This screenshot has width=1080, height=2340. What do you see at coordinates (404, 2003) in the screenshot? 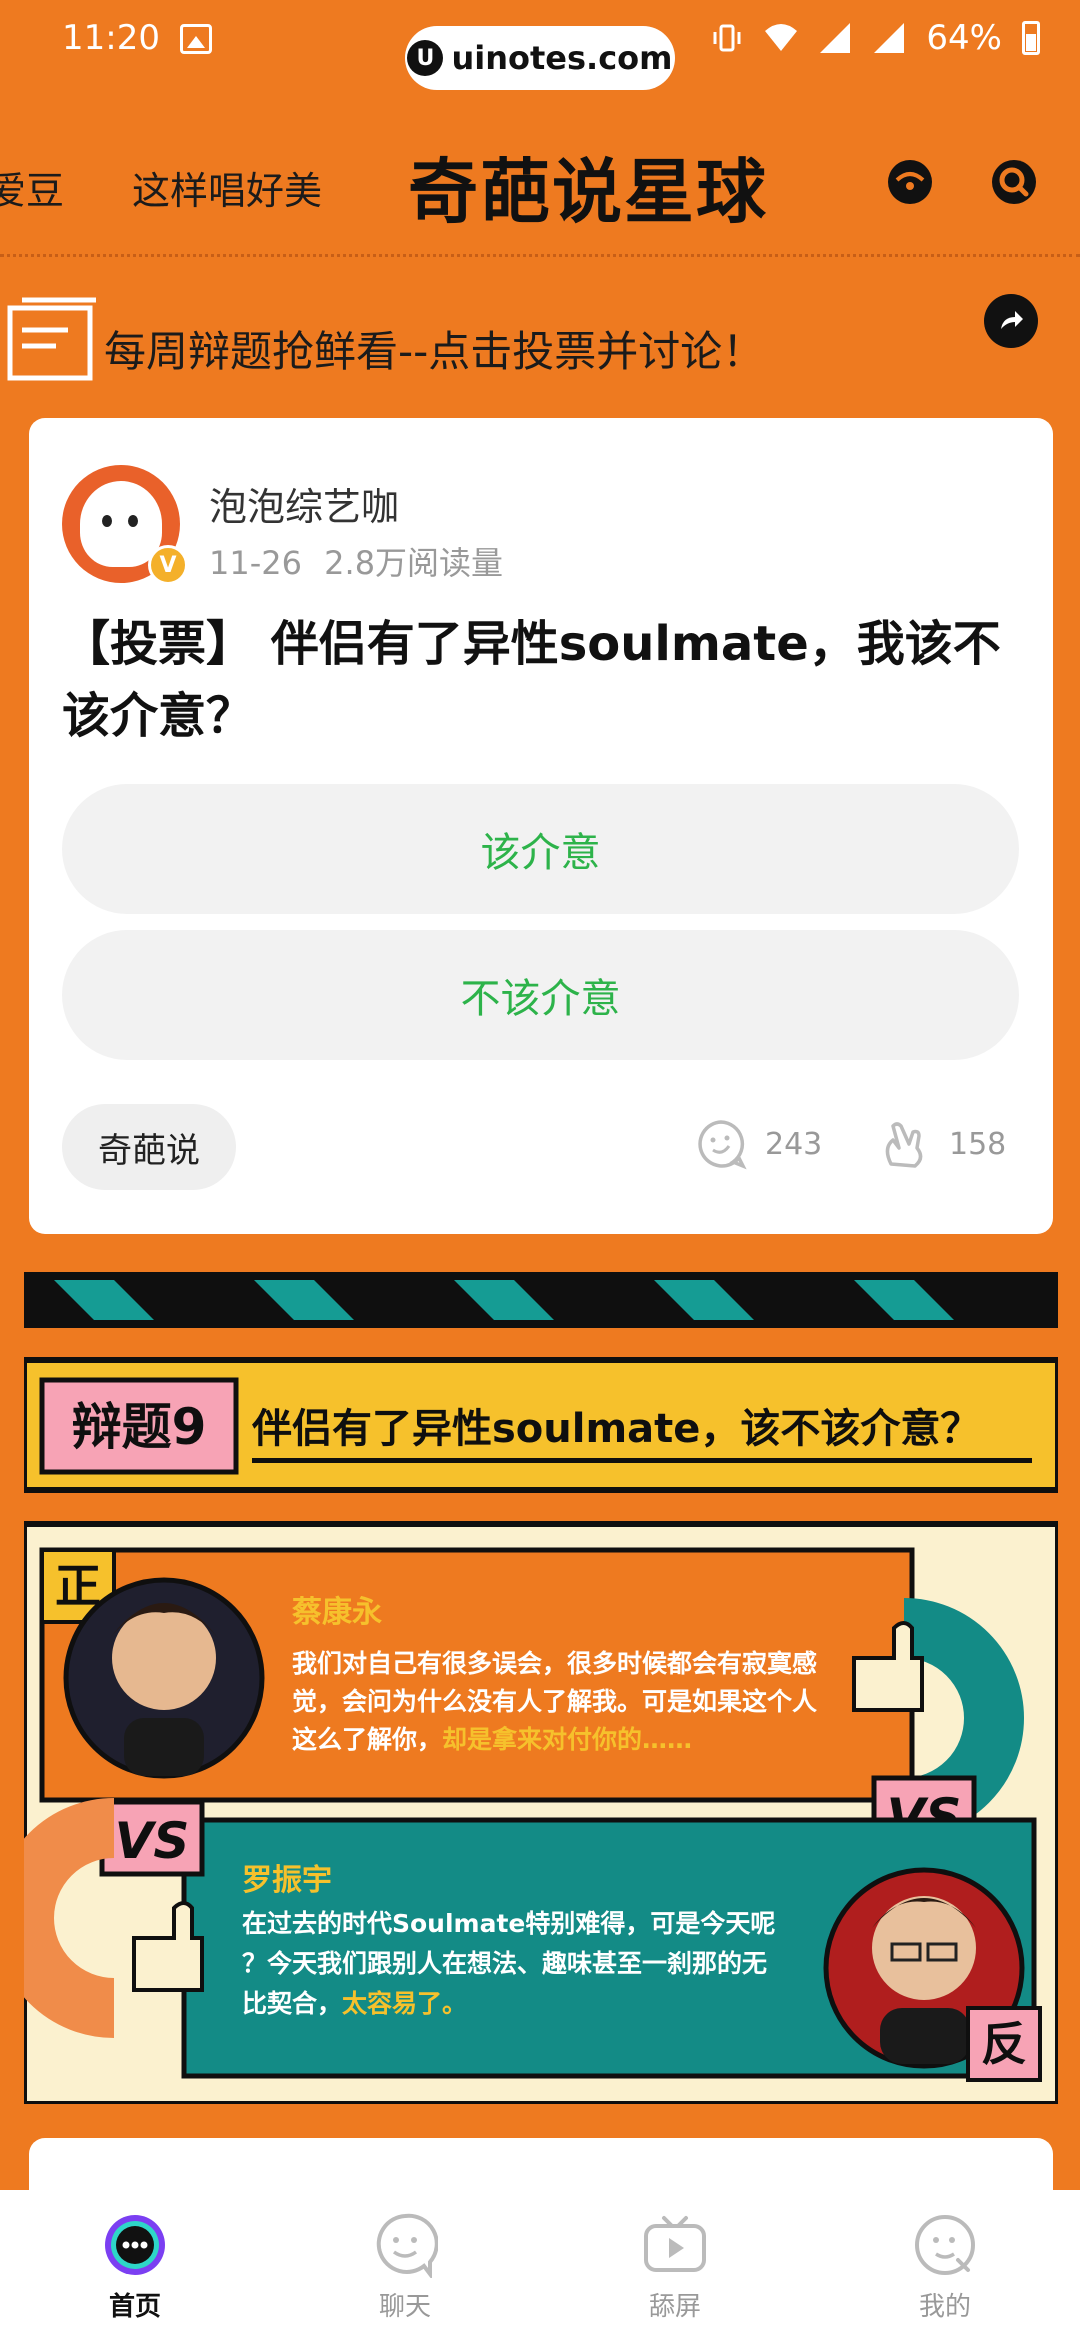
I see `con-quote-highlight: 太容易了。` at bounding box center [404, 2003].